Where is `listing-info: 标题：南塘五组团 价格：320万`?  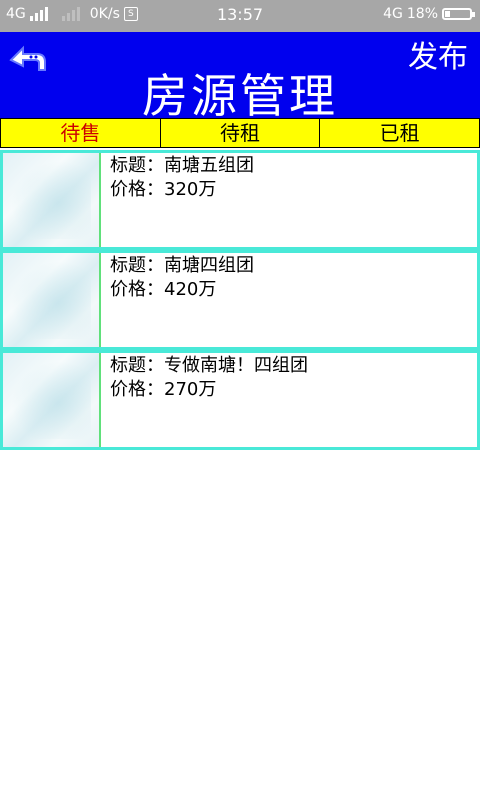 listing-info: 标题：南塘五组团 价格：320万 is located at coordinates (182, 178).